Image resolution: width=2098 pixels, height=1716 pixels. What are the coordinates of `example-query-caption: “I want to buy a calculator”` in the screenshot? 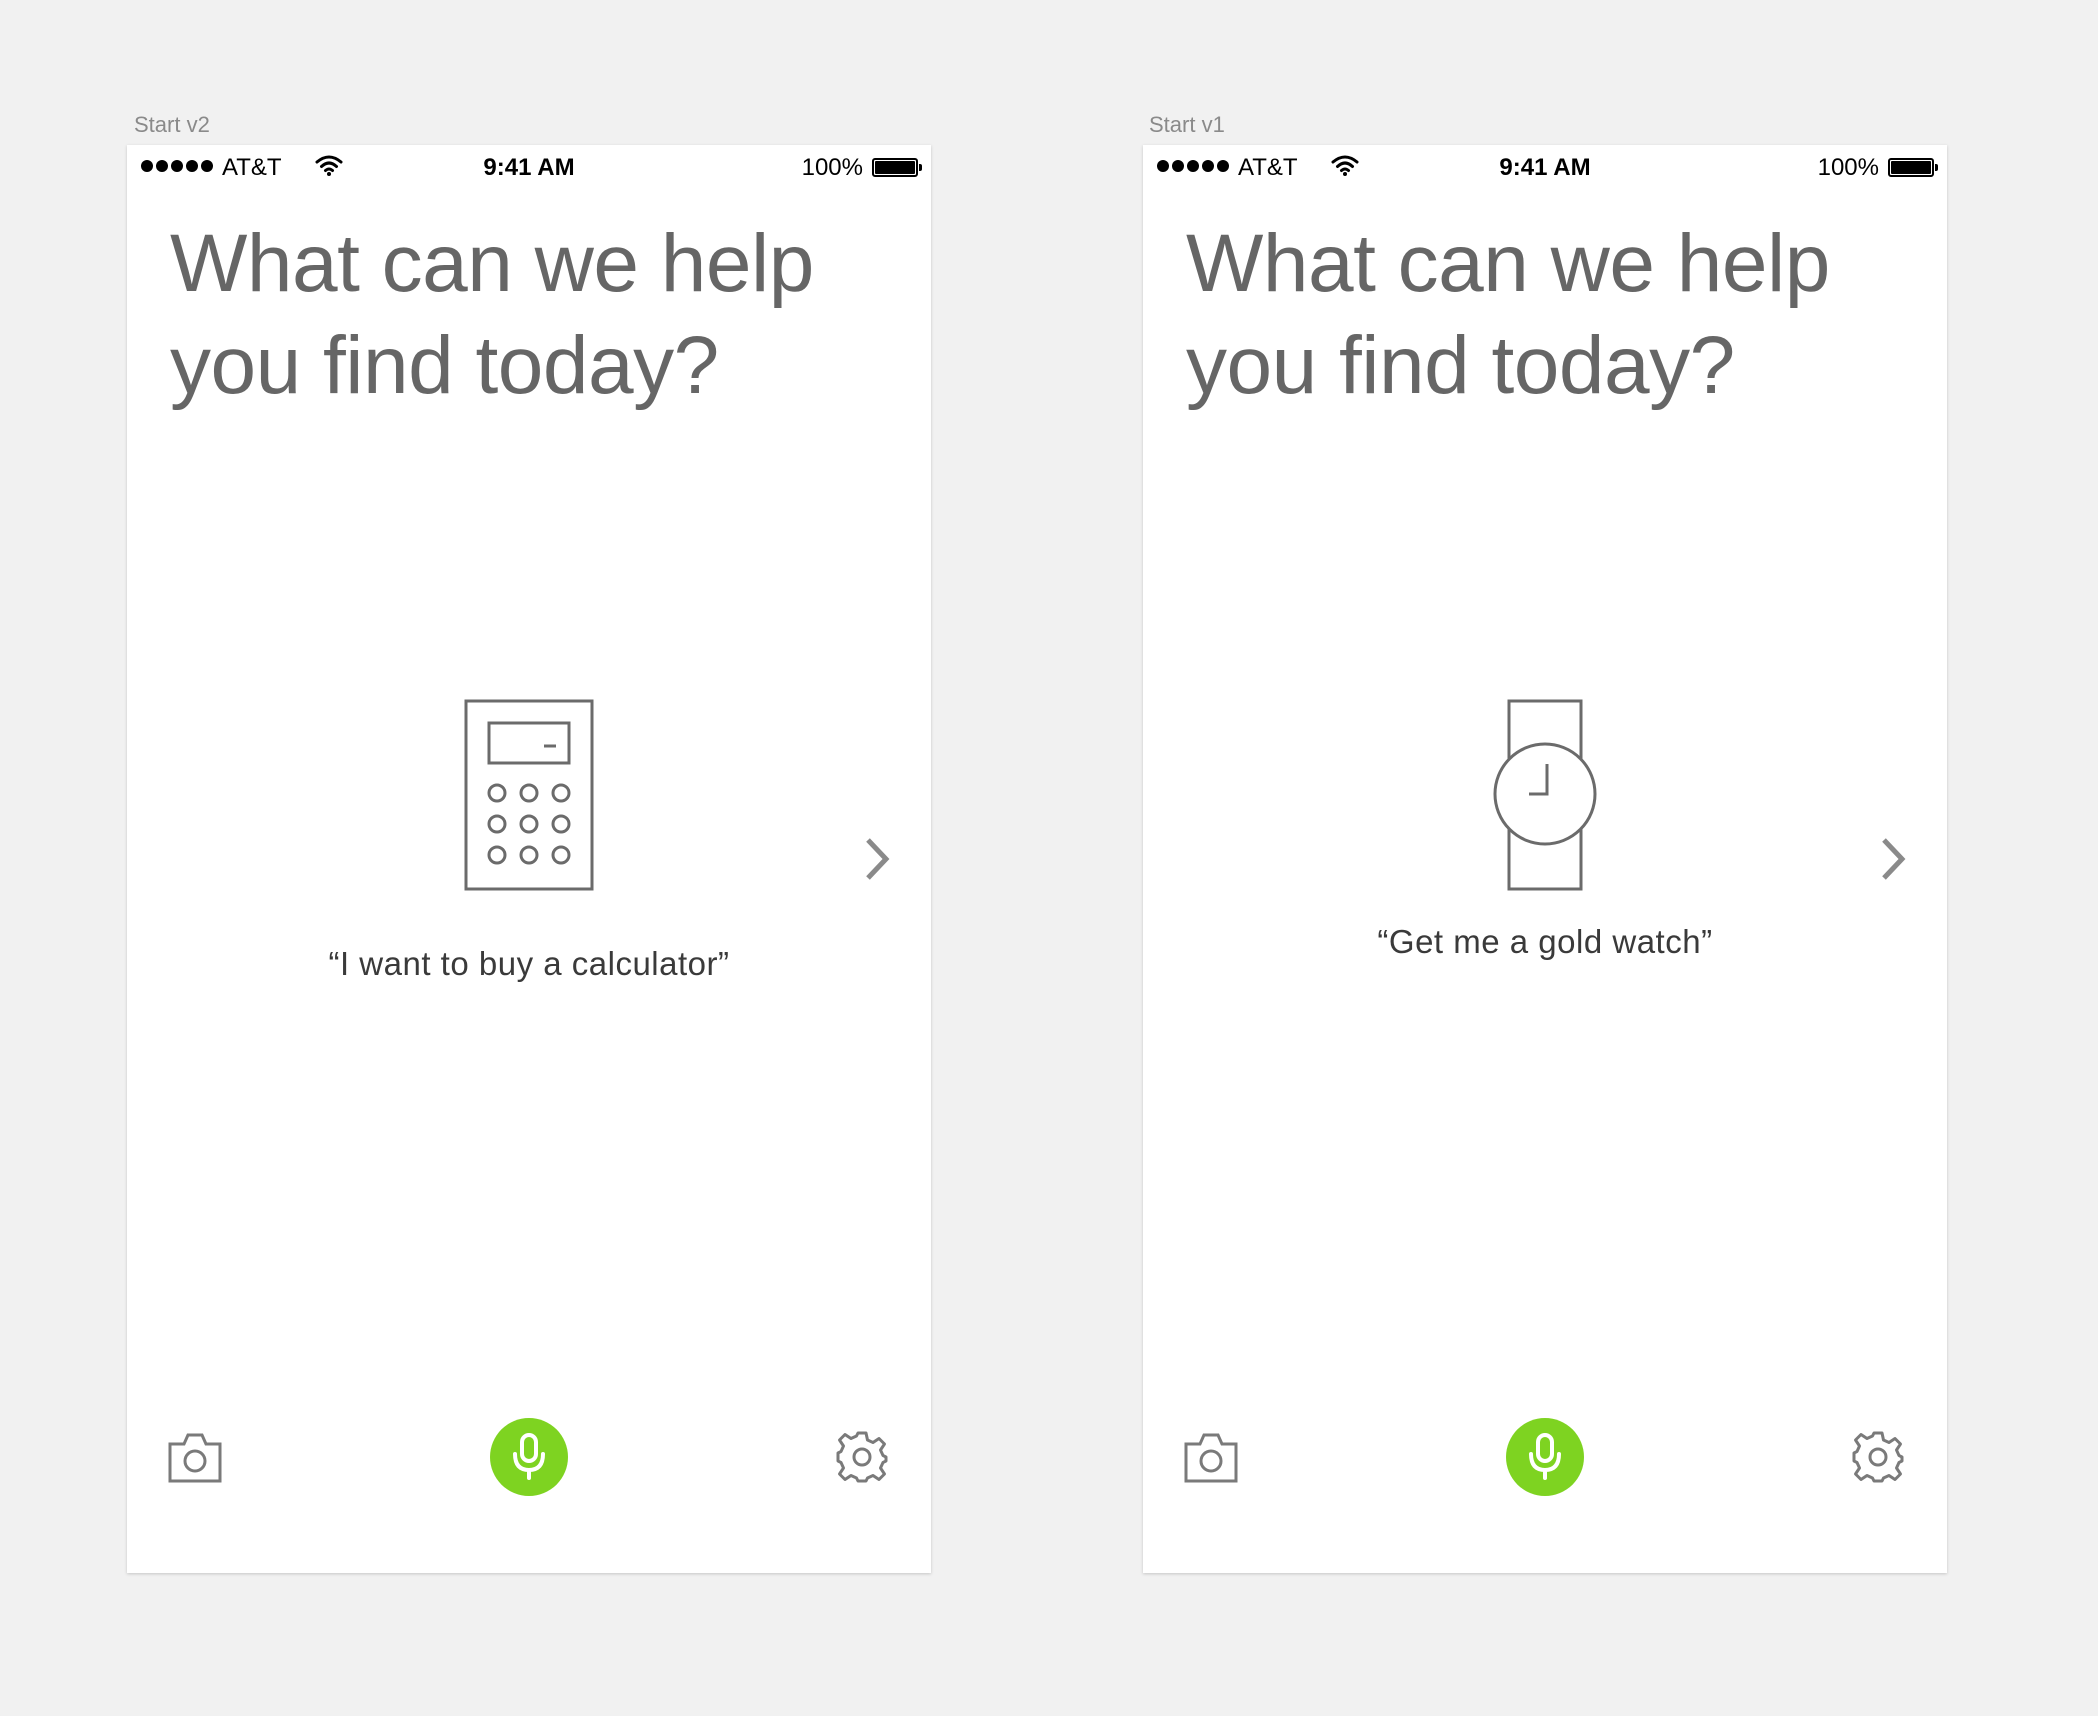 It's located at (529, 963).